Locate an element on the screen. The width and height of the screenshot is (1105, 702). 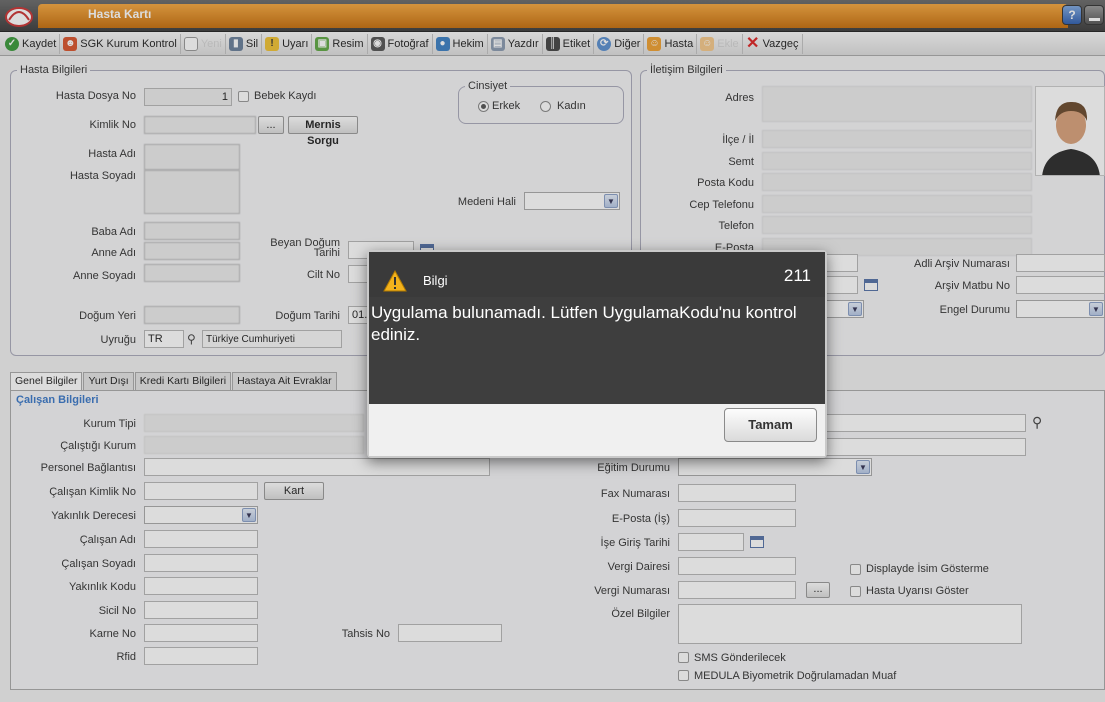
dialog-footer: Tamam is located at coordinates (597, 430).